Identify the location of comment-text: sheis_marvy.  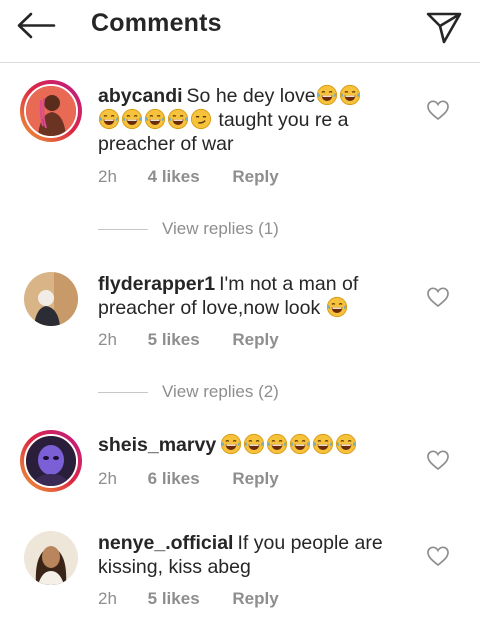
(258, 445).